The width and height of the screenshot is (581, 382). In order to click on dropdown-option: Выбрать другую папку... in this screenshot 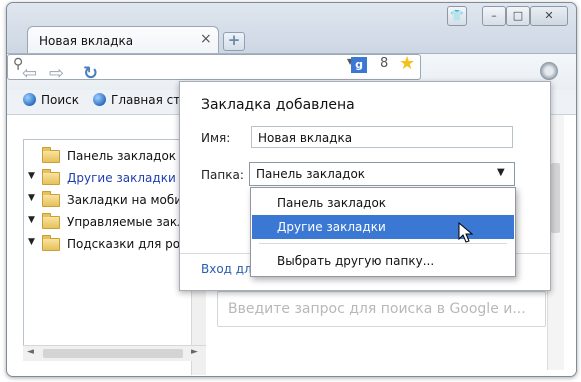, I will do `click(383, 261)`.